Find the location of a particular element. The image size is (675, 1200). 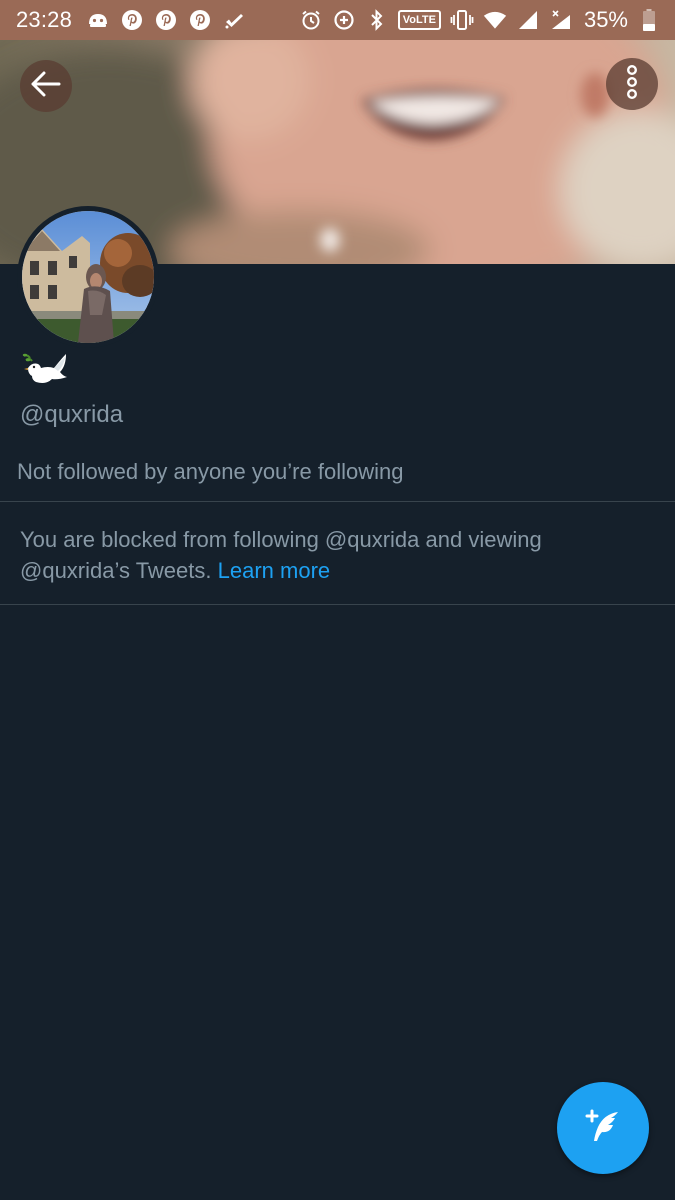

compose-tweet-button is located at coordinates (603, 1128).